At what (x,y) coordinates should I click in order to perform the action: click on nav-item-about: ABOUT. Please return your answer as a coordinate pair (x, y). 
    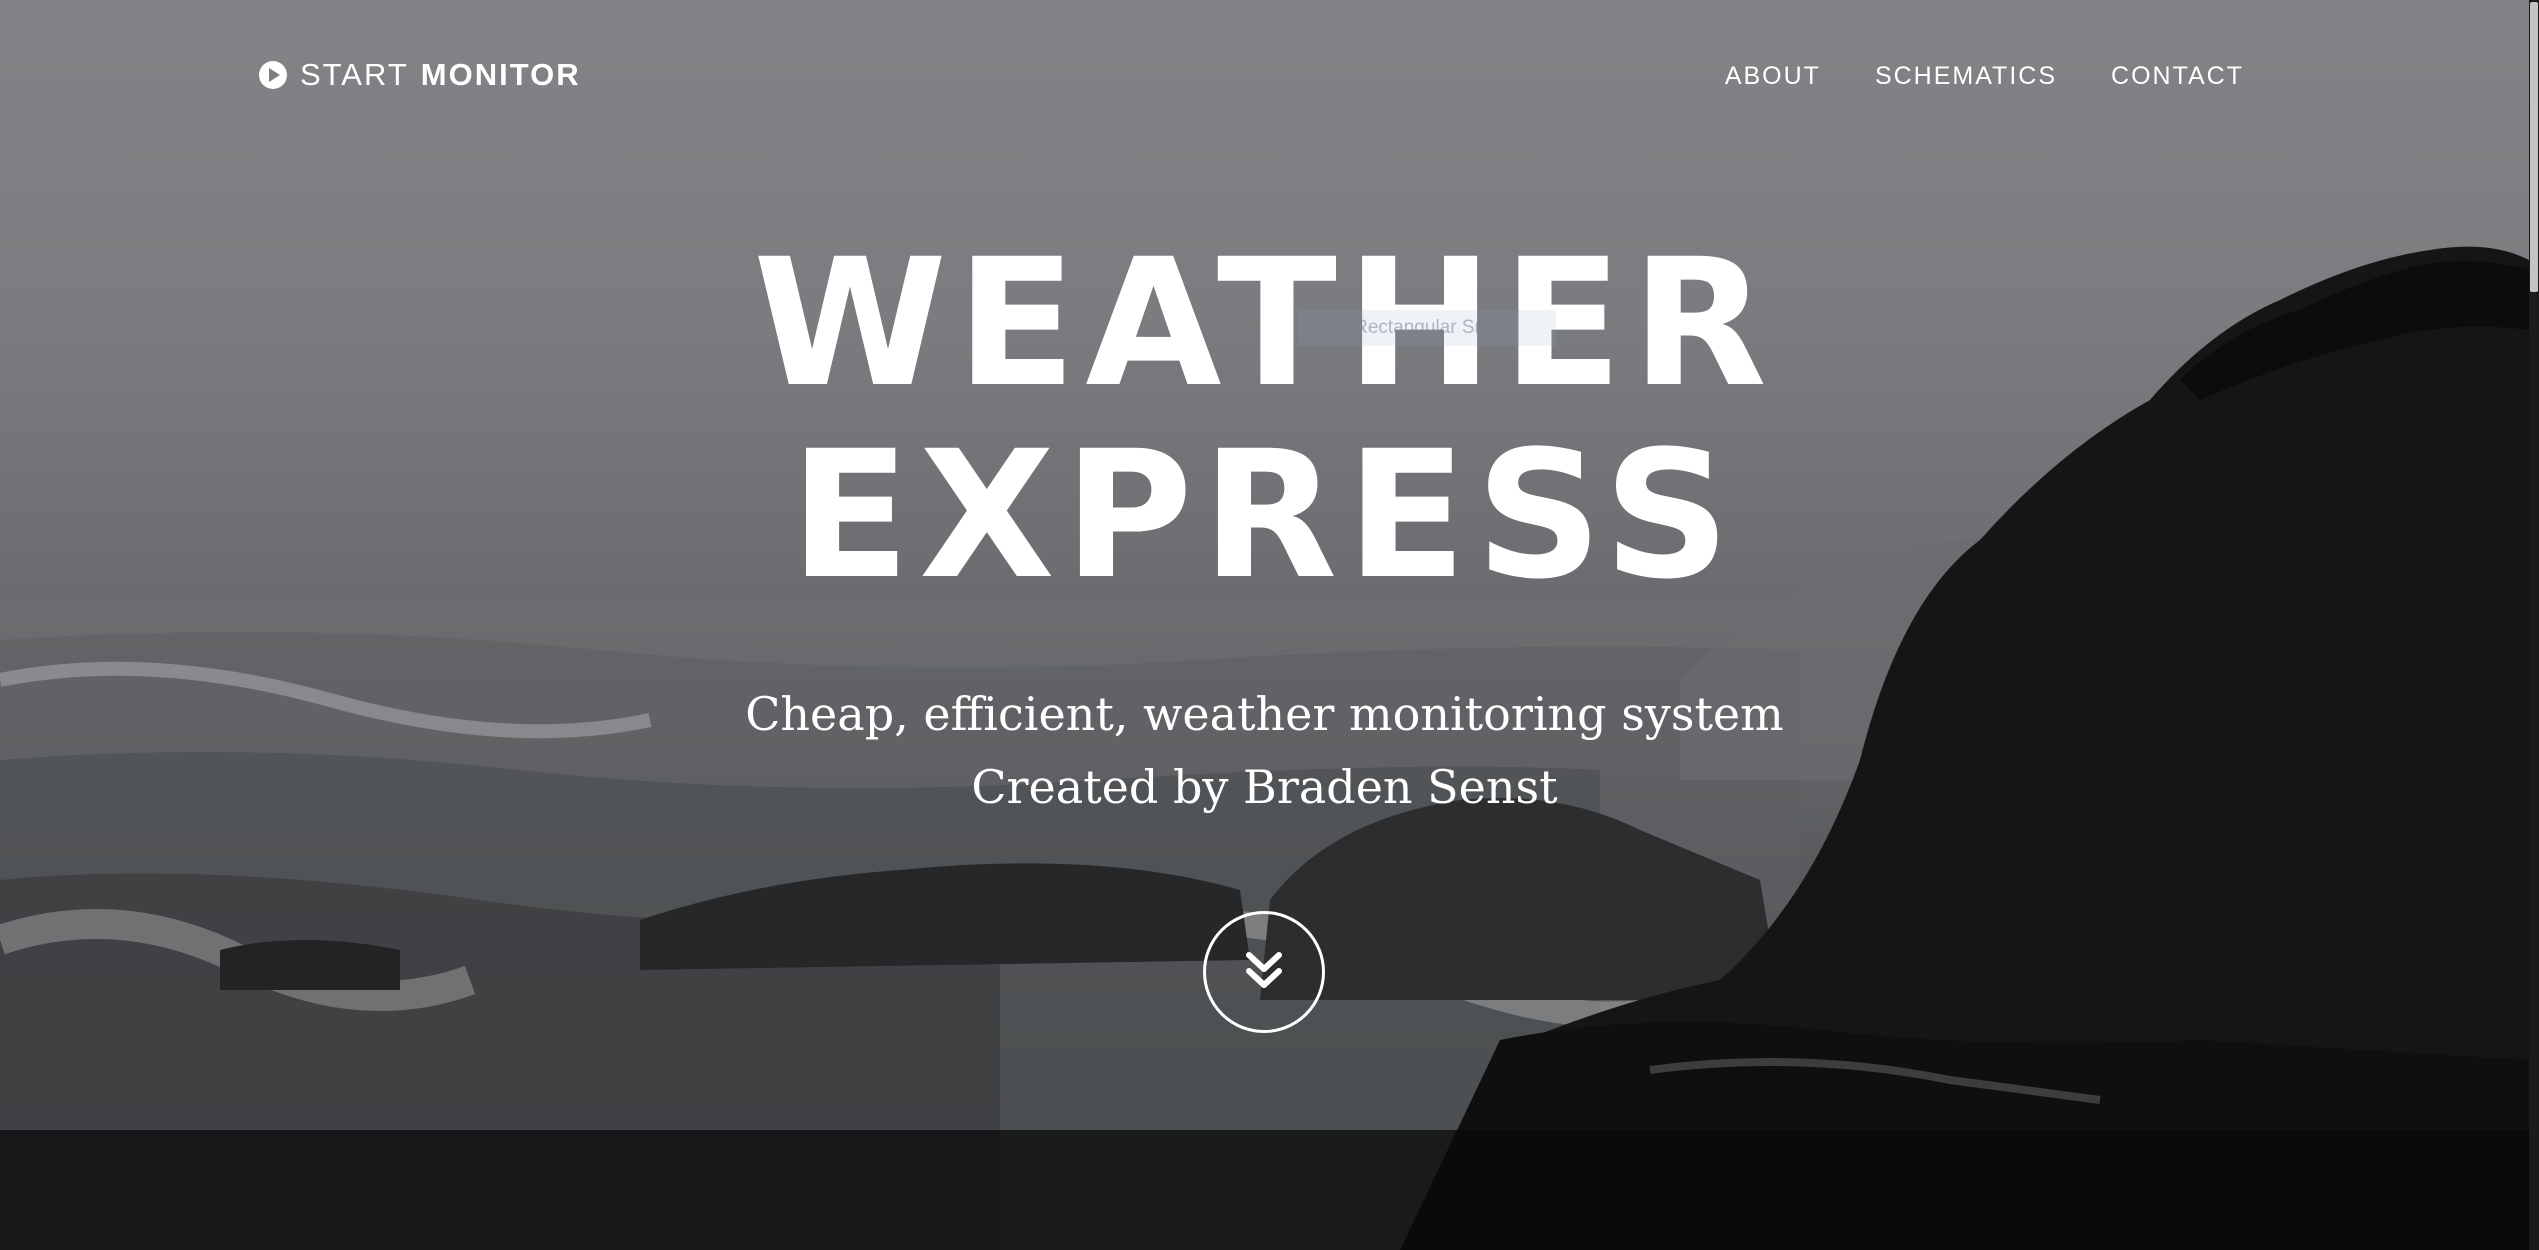
    Looking at the image, I should click on (1773, 76).